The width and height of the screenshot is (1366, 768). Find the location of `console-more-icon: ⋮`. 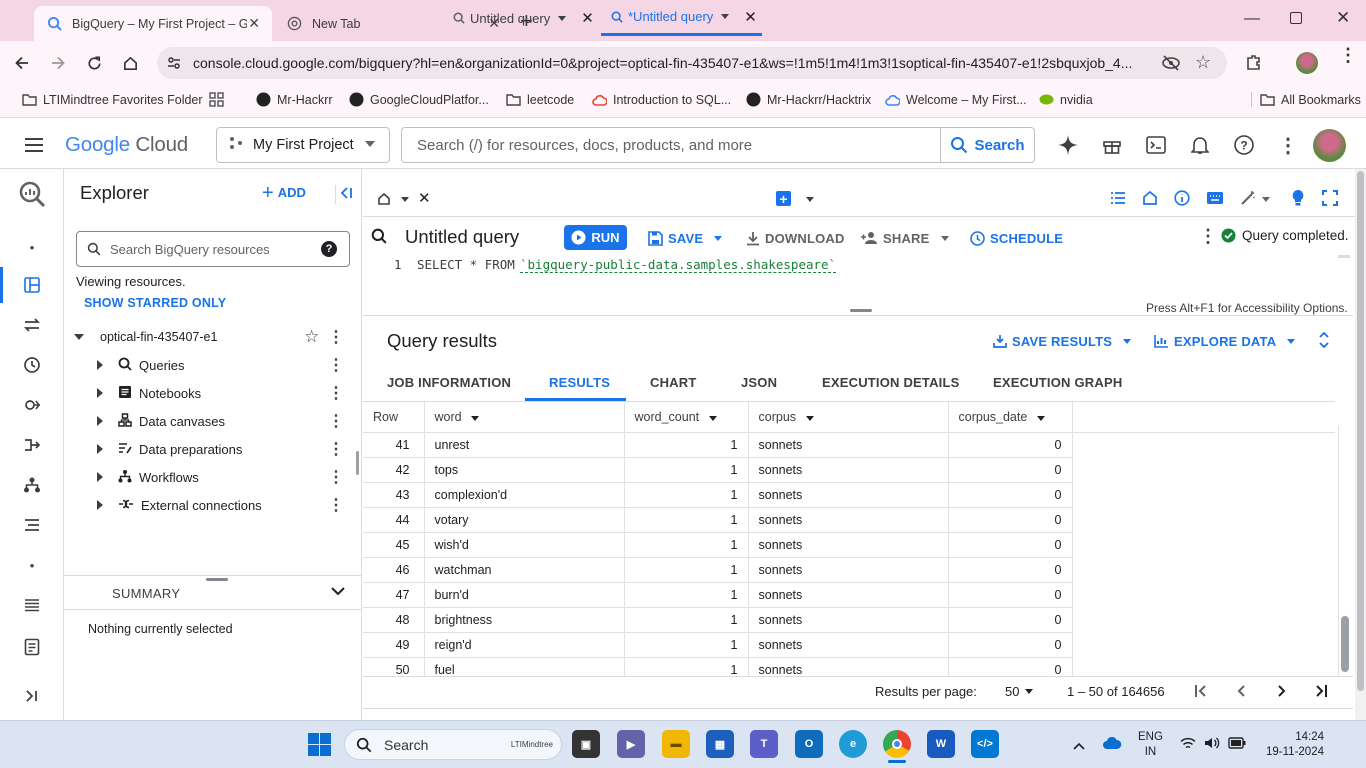

console-more-icon: ⋮ is located at coordinates (1288, 145).